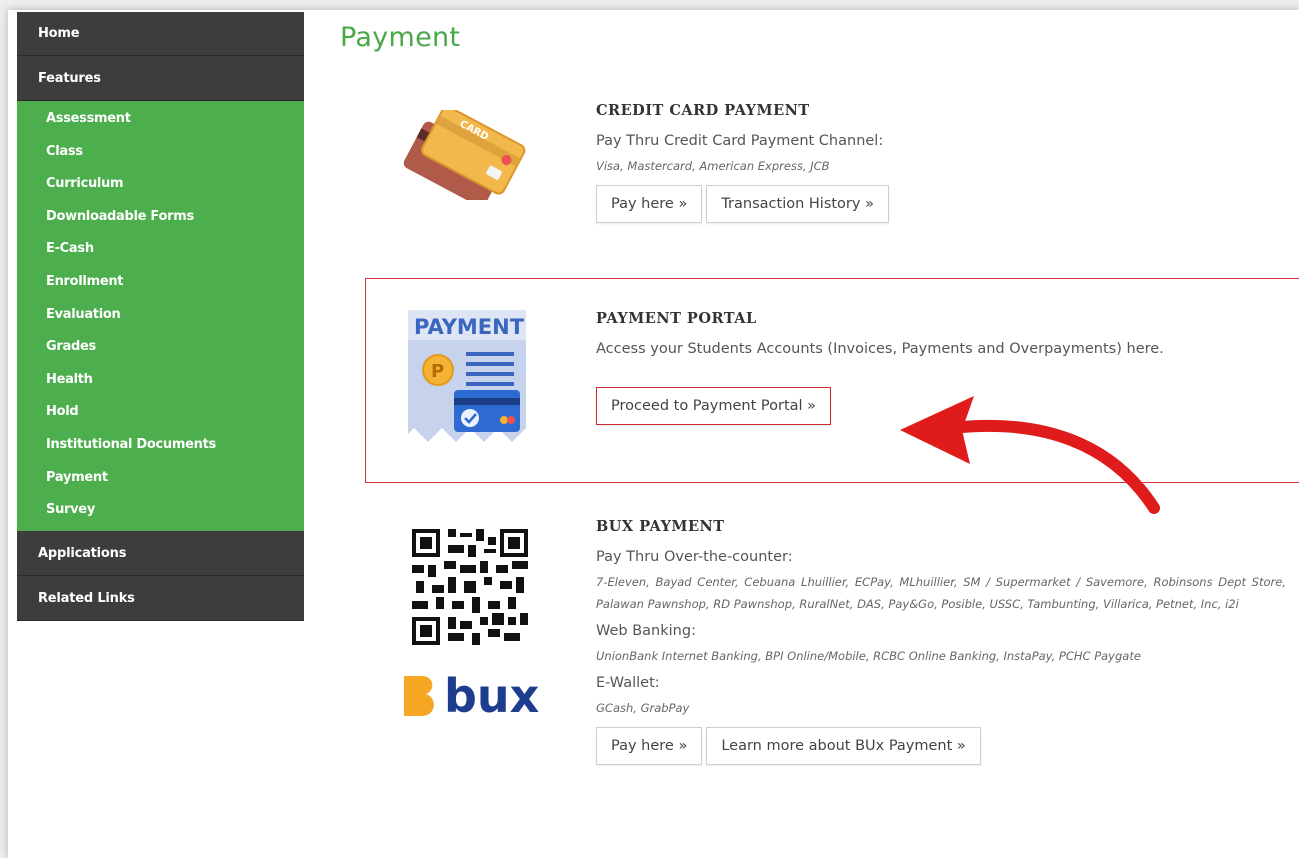 Image resolution: width=1299 pixels, height=858 pixels. What do you see at coordinates (649, 204) in the screenshot?
I see `credit-card-pay-button: Pay here »` at bounding box center [649, 204].